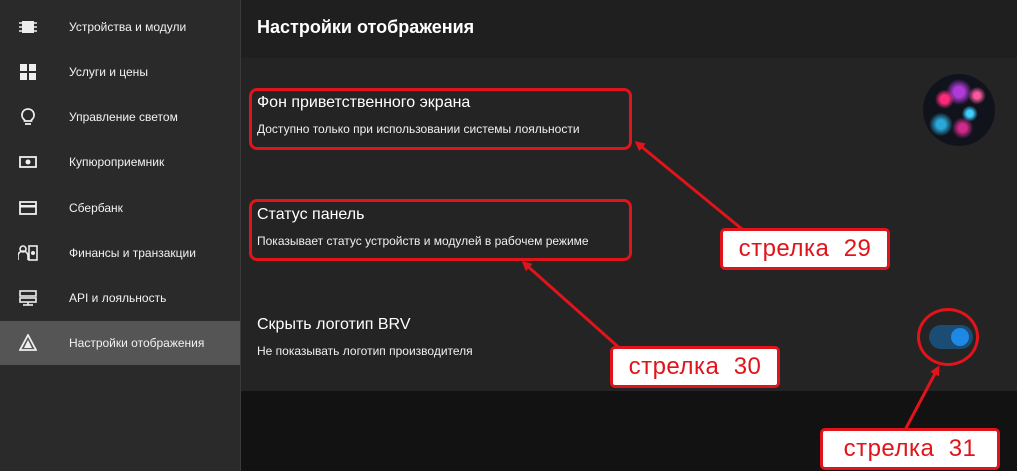 This screenshot has width=1017, height=471. What do you see at coordinates (695, 367) in the screenshot?
I see `annotation-label-30: стрелка 30` at bounding box center [695, 367].